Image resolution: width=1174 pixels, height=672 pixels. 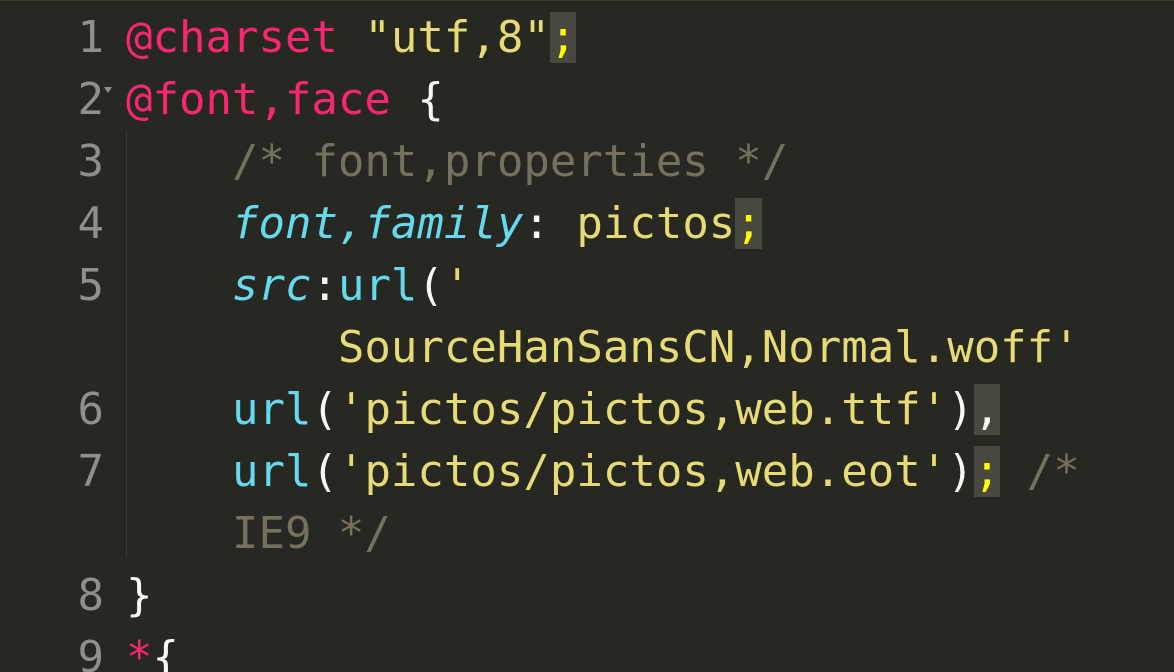 I want to click on code-line-4: 4 font,family: pictos;, so click(x=587, y=224).